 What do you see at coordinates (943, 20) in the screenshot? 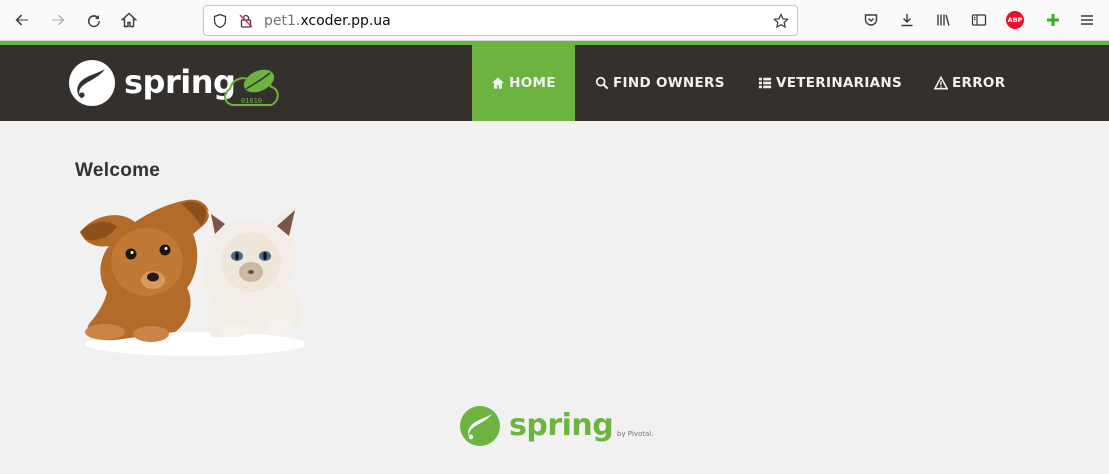
I see `library-icon` at bounding box center [943, 20].